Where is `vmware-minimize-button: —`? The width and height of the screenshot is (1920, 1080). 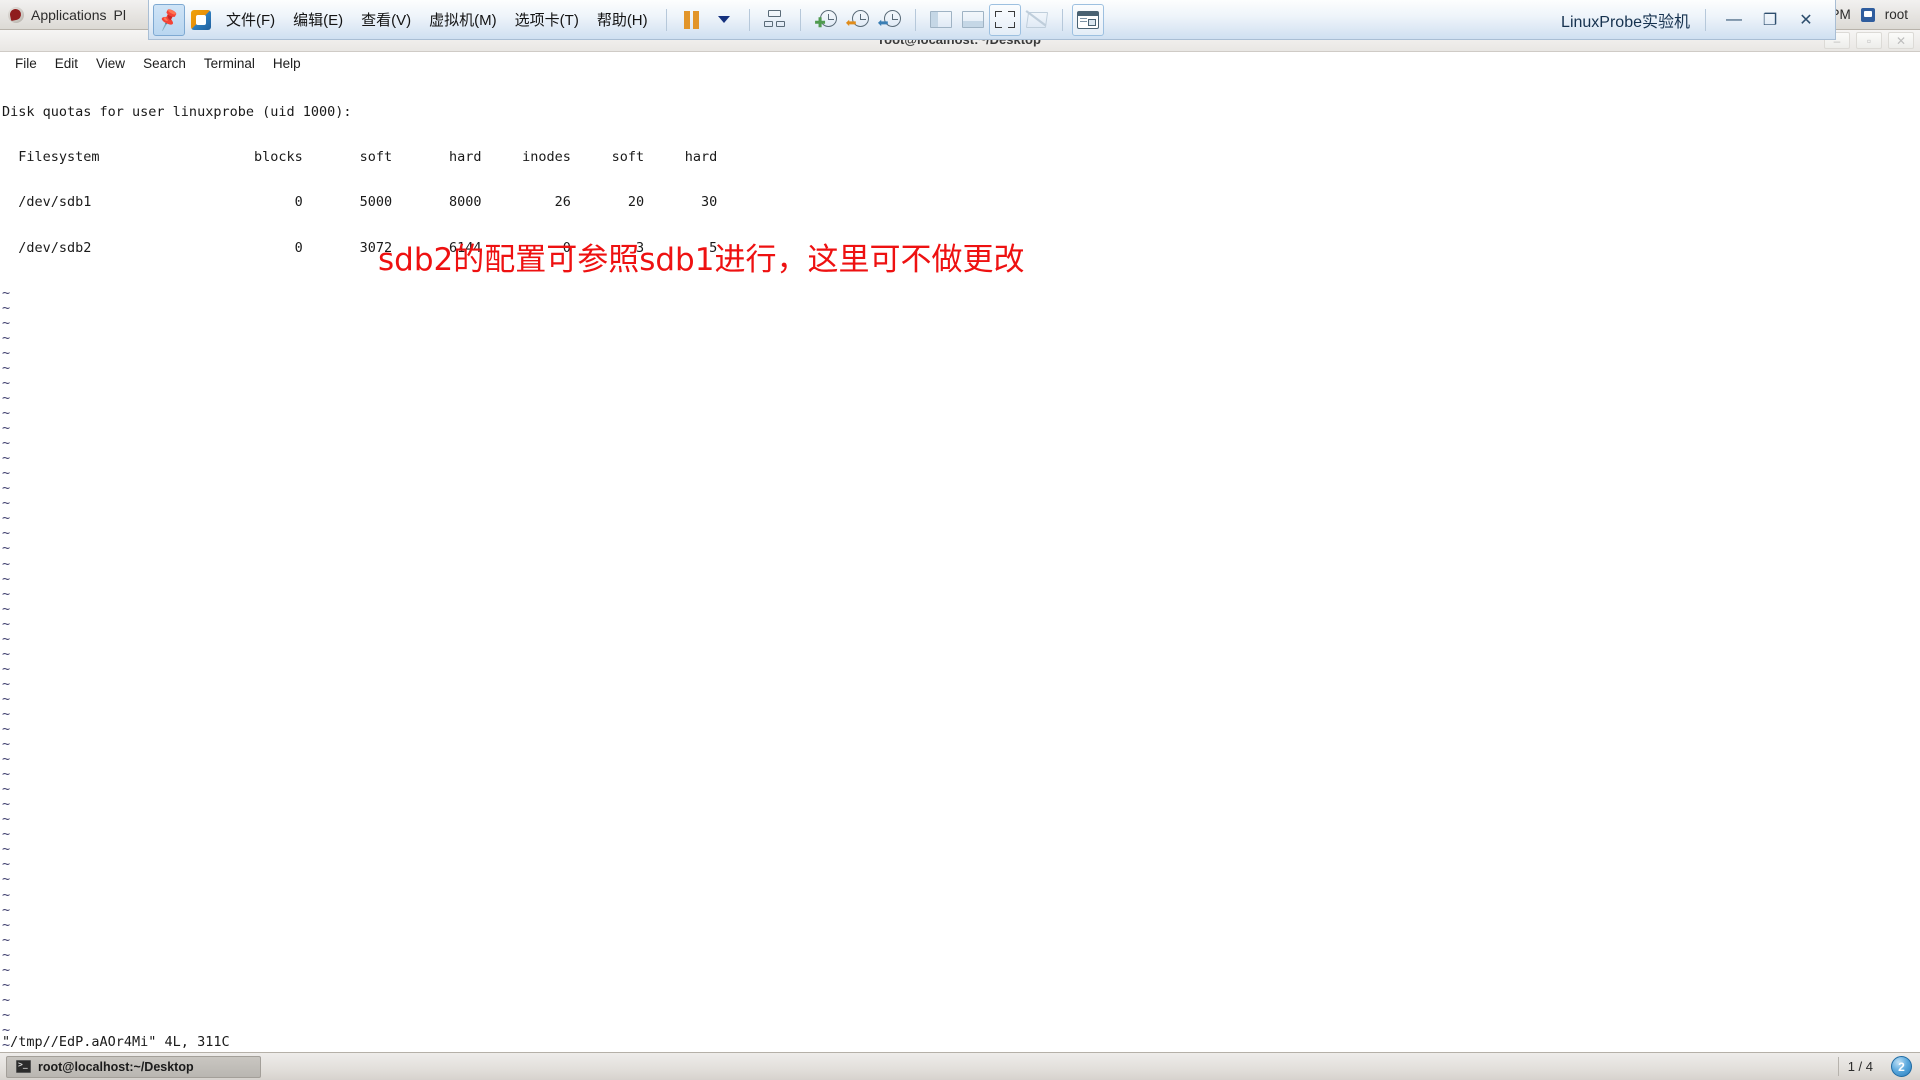 vmware-minimize-button: — is located at coordinates (1734, 20).